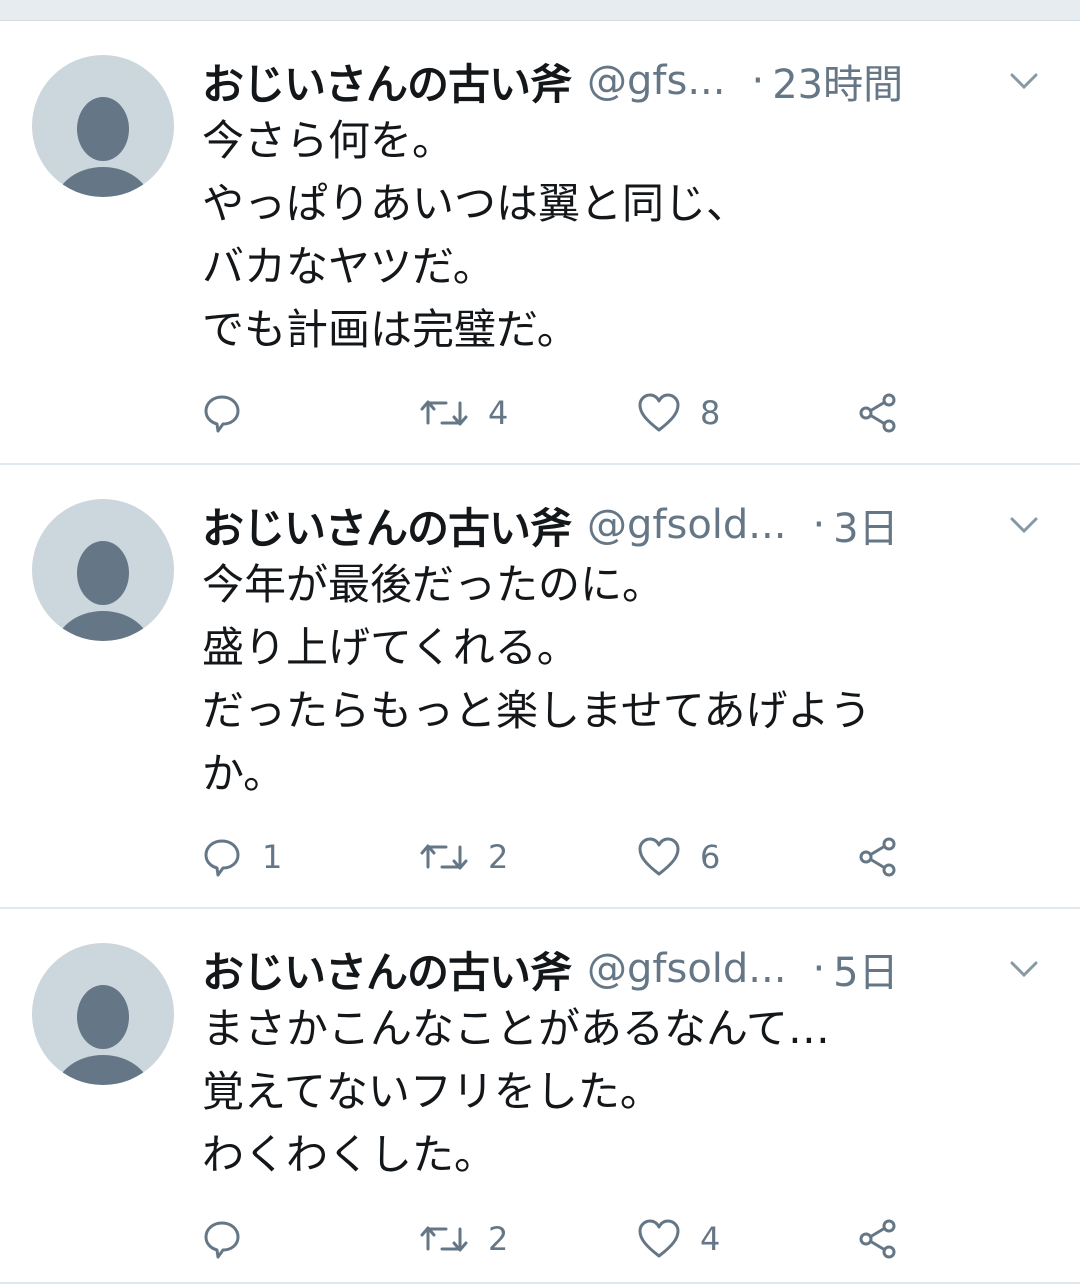 This screenshot has width=1080, height=1284. Describe the element at coordinates (241, 857) in the screenshot. I see `reply-button: 1` at that location.